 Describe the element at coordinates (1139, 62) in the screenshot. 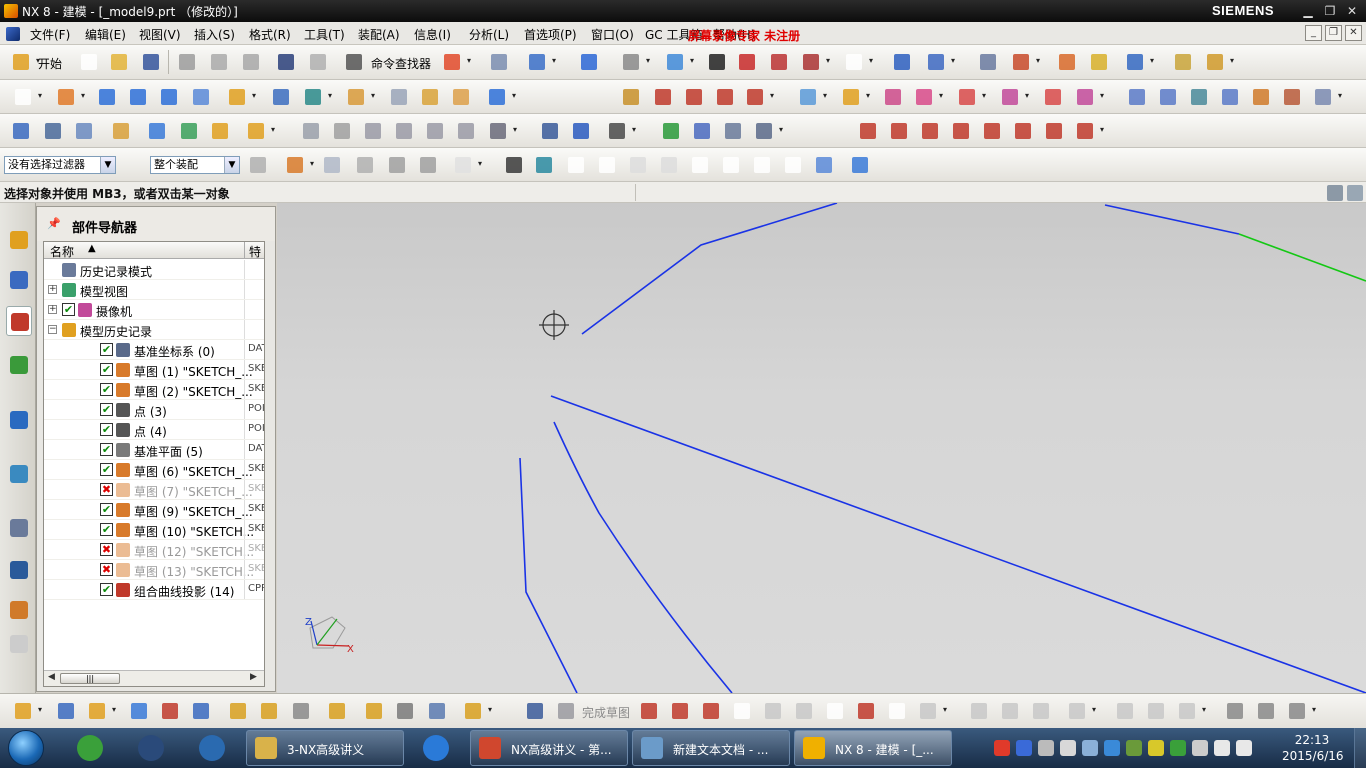

I see `orient-view-icon` at that location.